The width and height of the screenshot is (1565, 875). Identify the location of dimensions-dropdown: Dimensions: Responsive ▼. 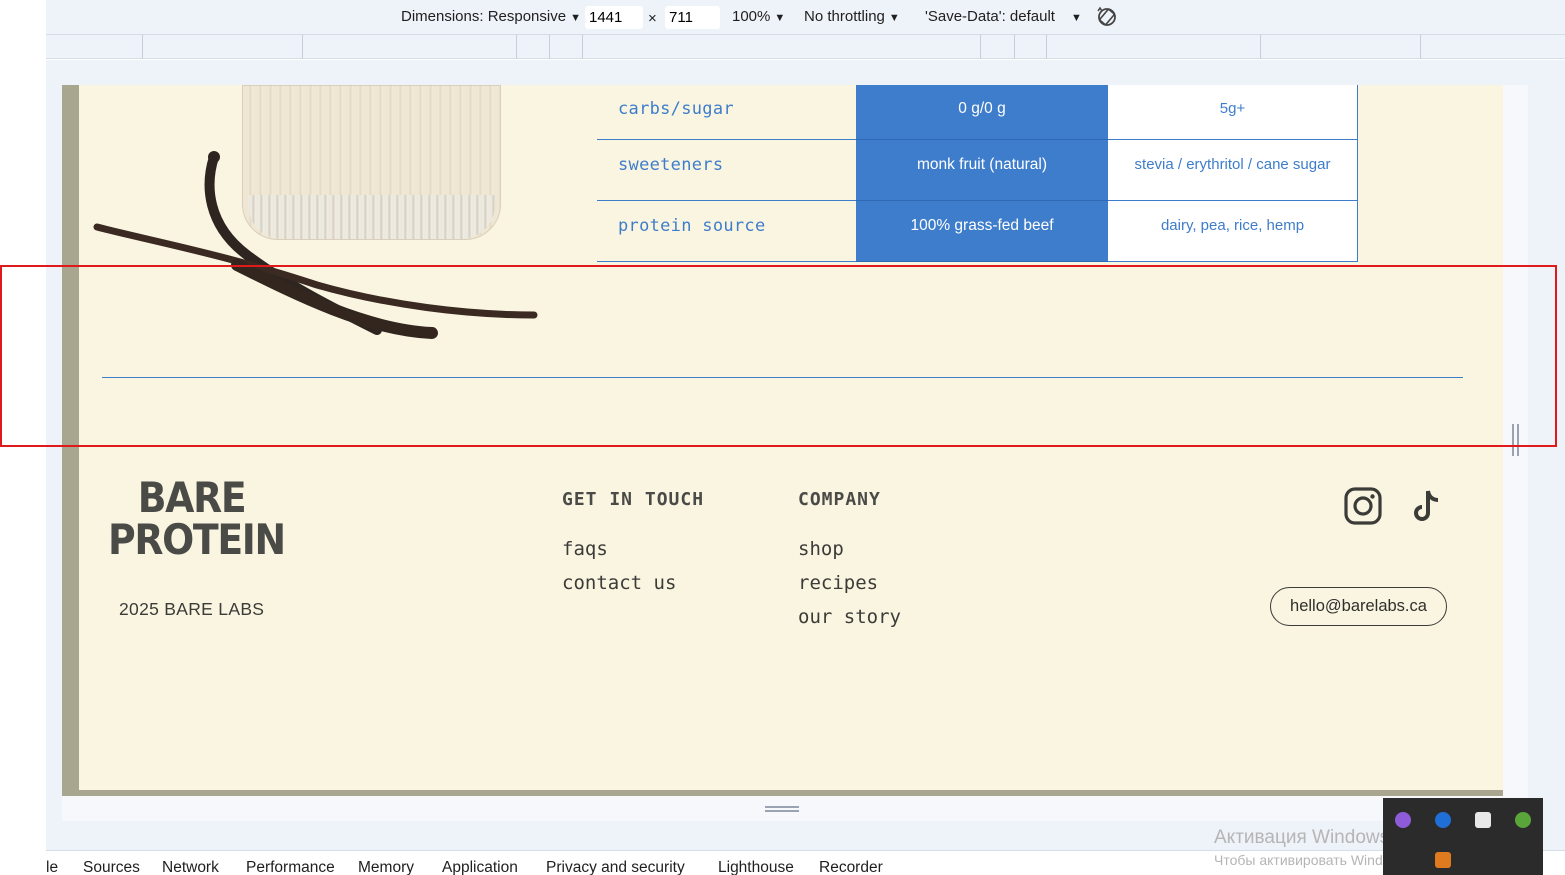
(491, 16).